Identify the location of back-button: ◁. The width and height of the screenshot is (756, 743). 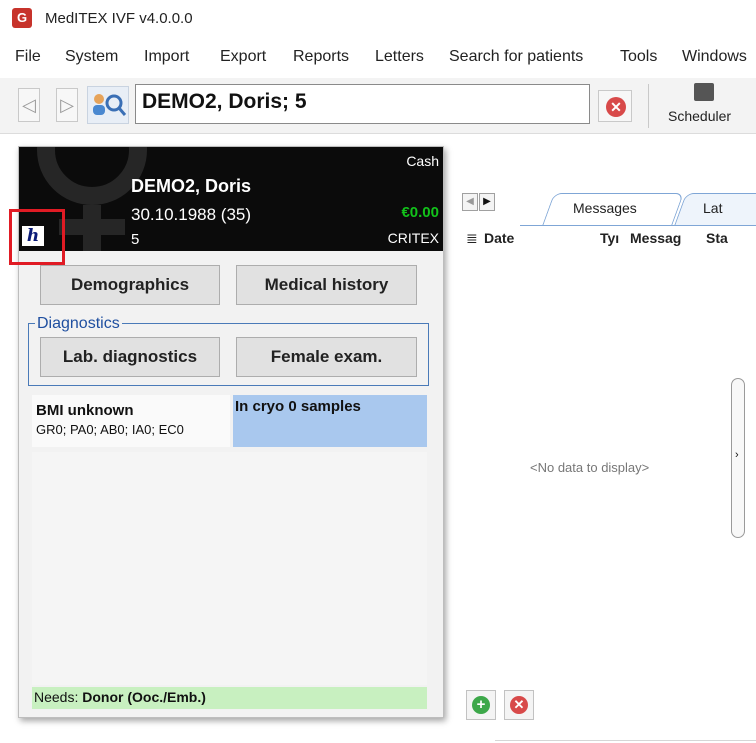
(29, 105).